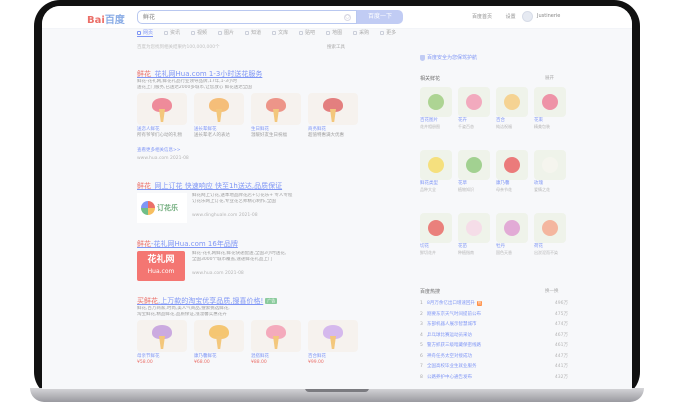  Describe the element at coordinates (548, 16) in the screenshot. I see `user-name: Justinerie` at that location.